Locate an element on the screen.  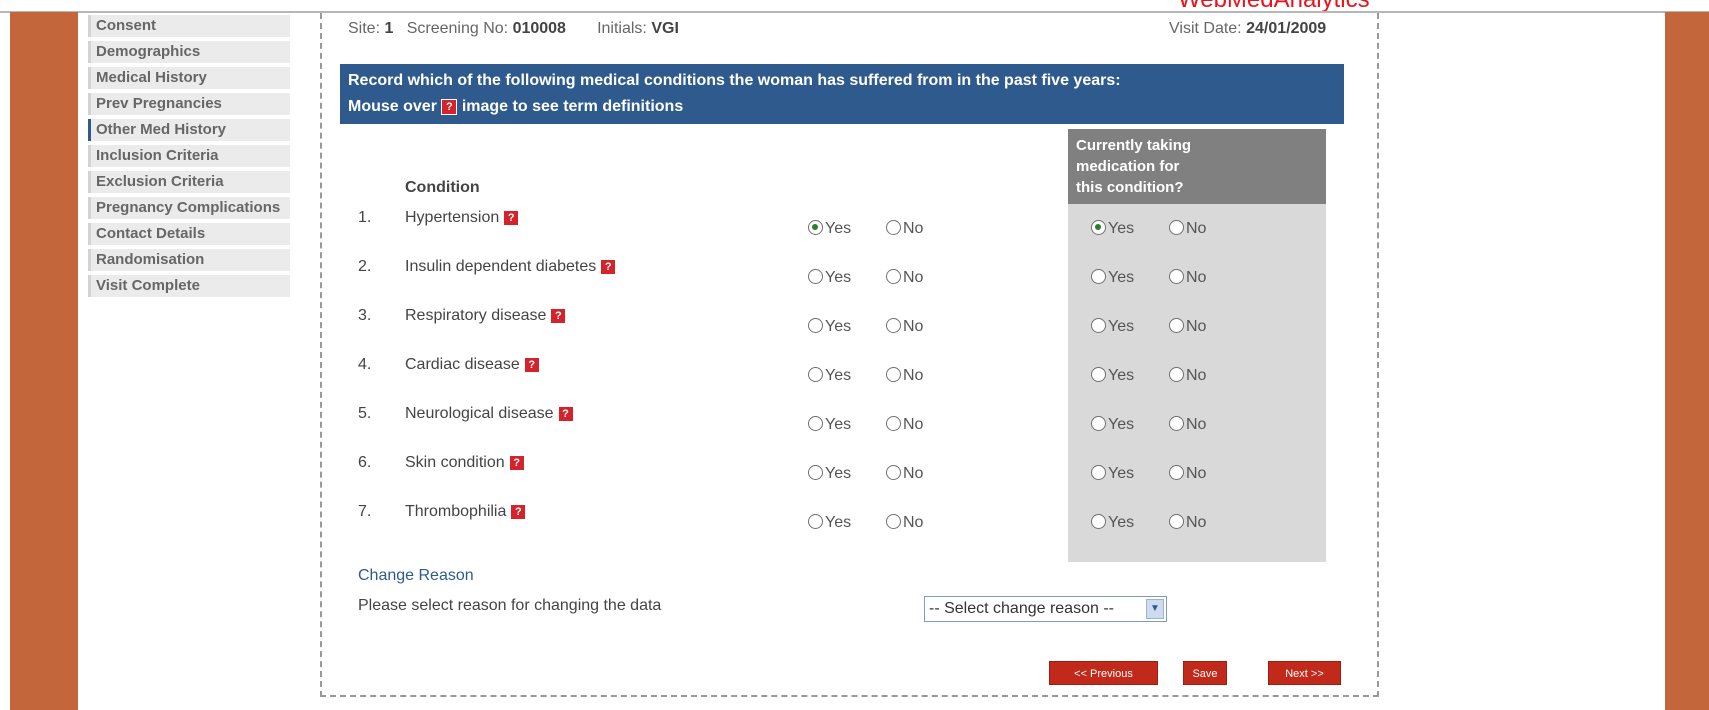
screening-value: 010008 is located at coordinates (539, 28).